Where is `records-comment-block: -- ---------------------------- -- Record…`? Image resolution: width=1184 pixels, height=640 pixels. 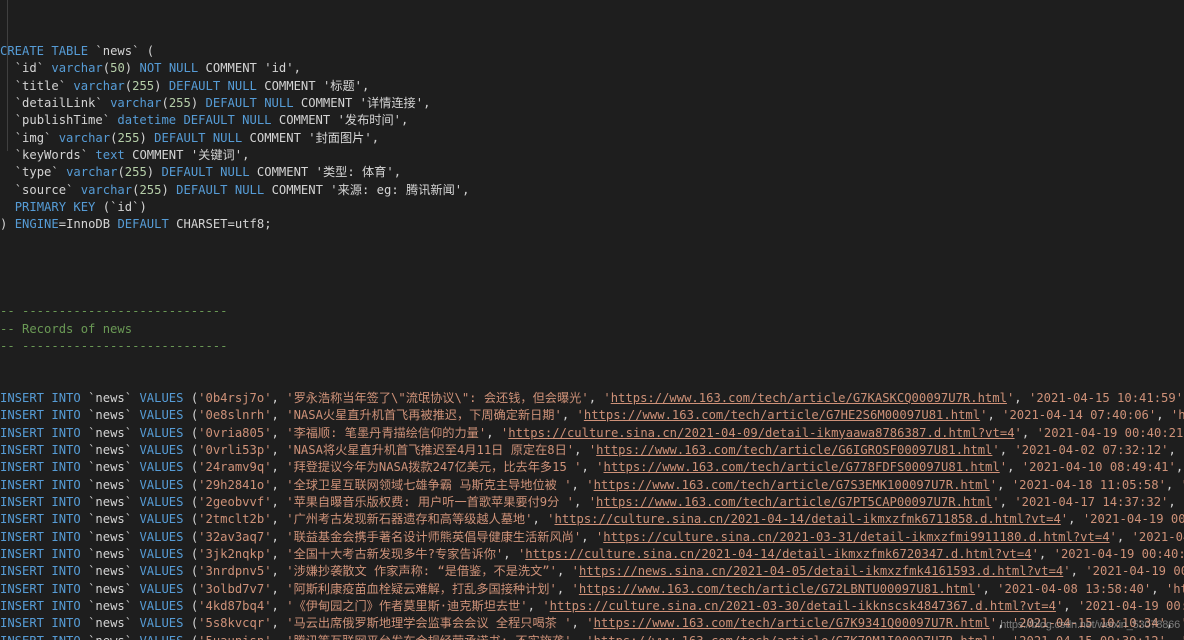
records-comment-block: -- ---------------------------- -- Record… is located at coordinates (592, 329).